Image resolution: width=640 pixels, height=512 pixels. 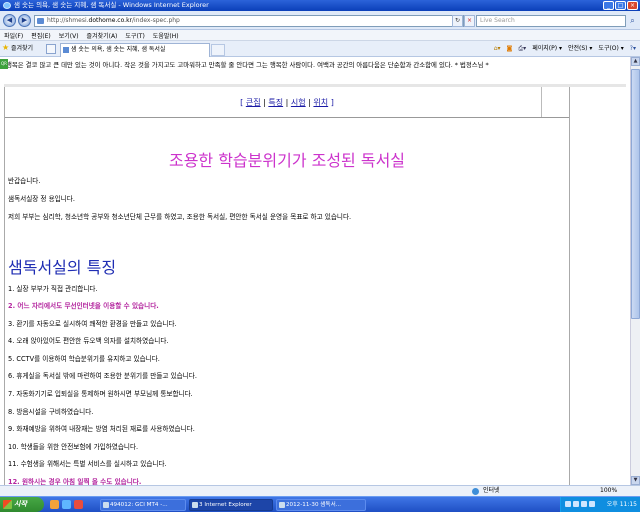 I want to click on clock: 오후 11:15, so click(x=621, y=504).